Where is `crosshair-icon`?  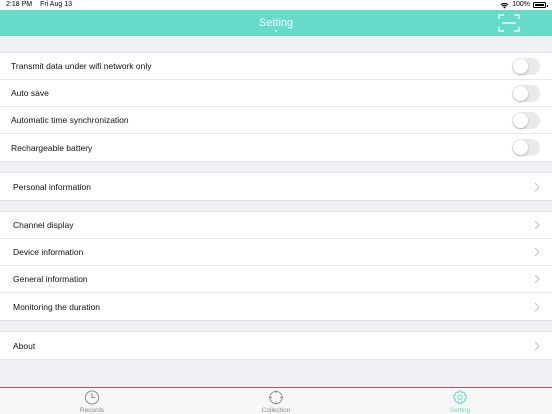 crosshair-icon is located at coordinates (276, 397).